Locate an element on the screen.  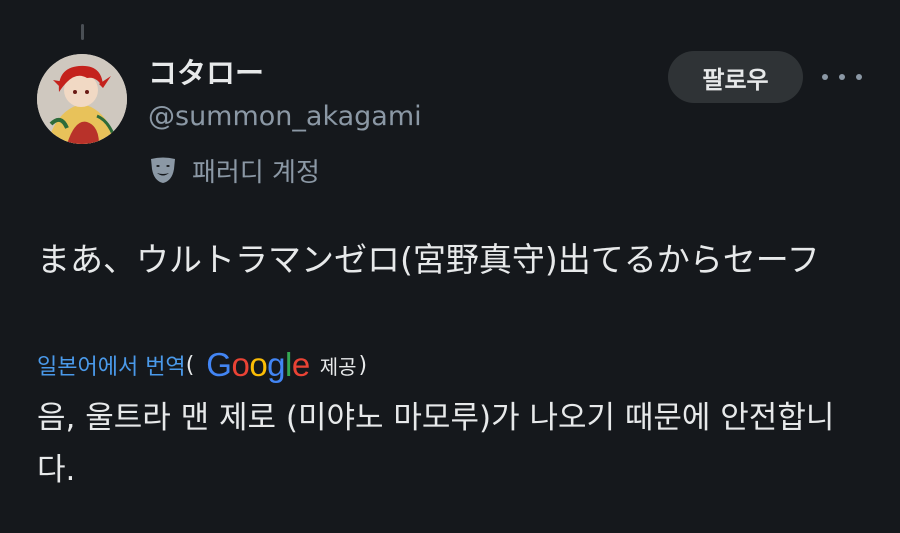
parody-account-label: 패러디 계정 is located at coordinates (234, 170).